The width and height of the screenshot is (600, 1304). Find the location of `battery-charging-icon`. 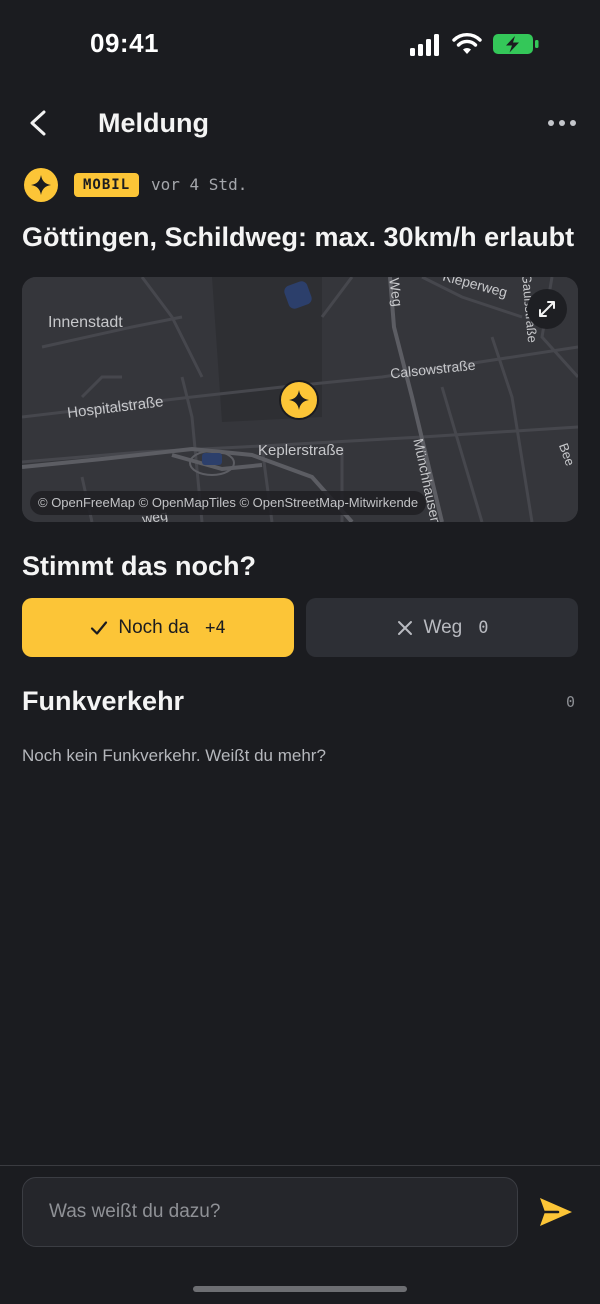

battery-charging-icon is located at coordinates (516, 44).